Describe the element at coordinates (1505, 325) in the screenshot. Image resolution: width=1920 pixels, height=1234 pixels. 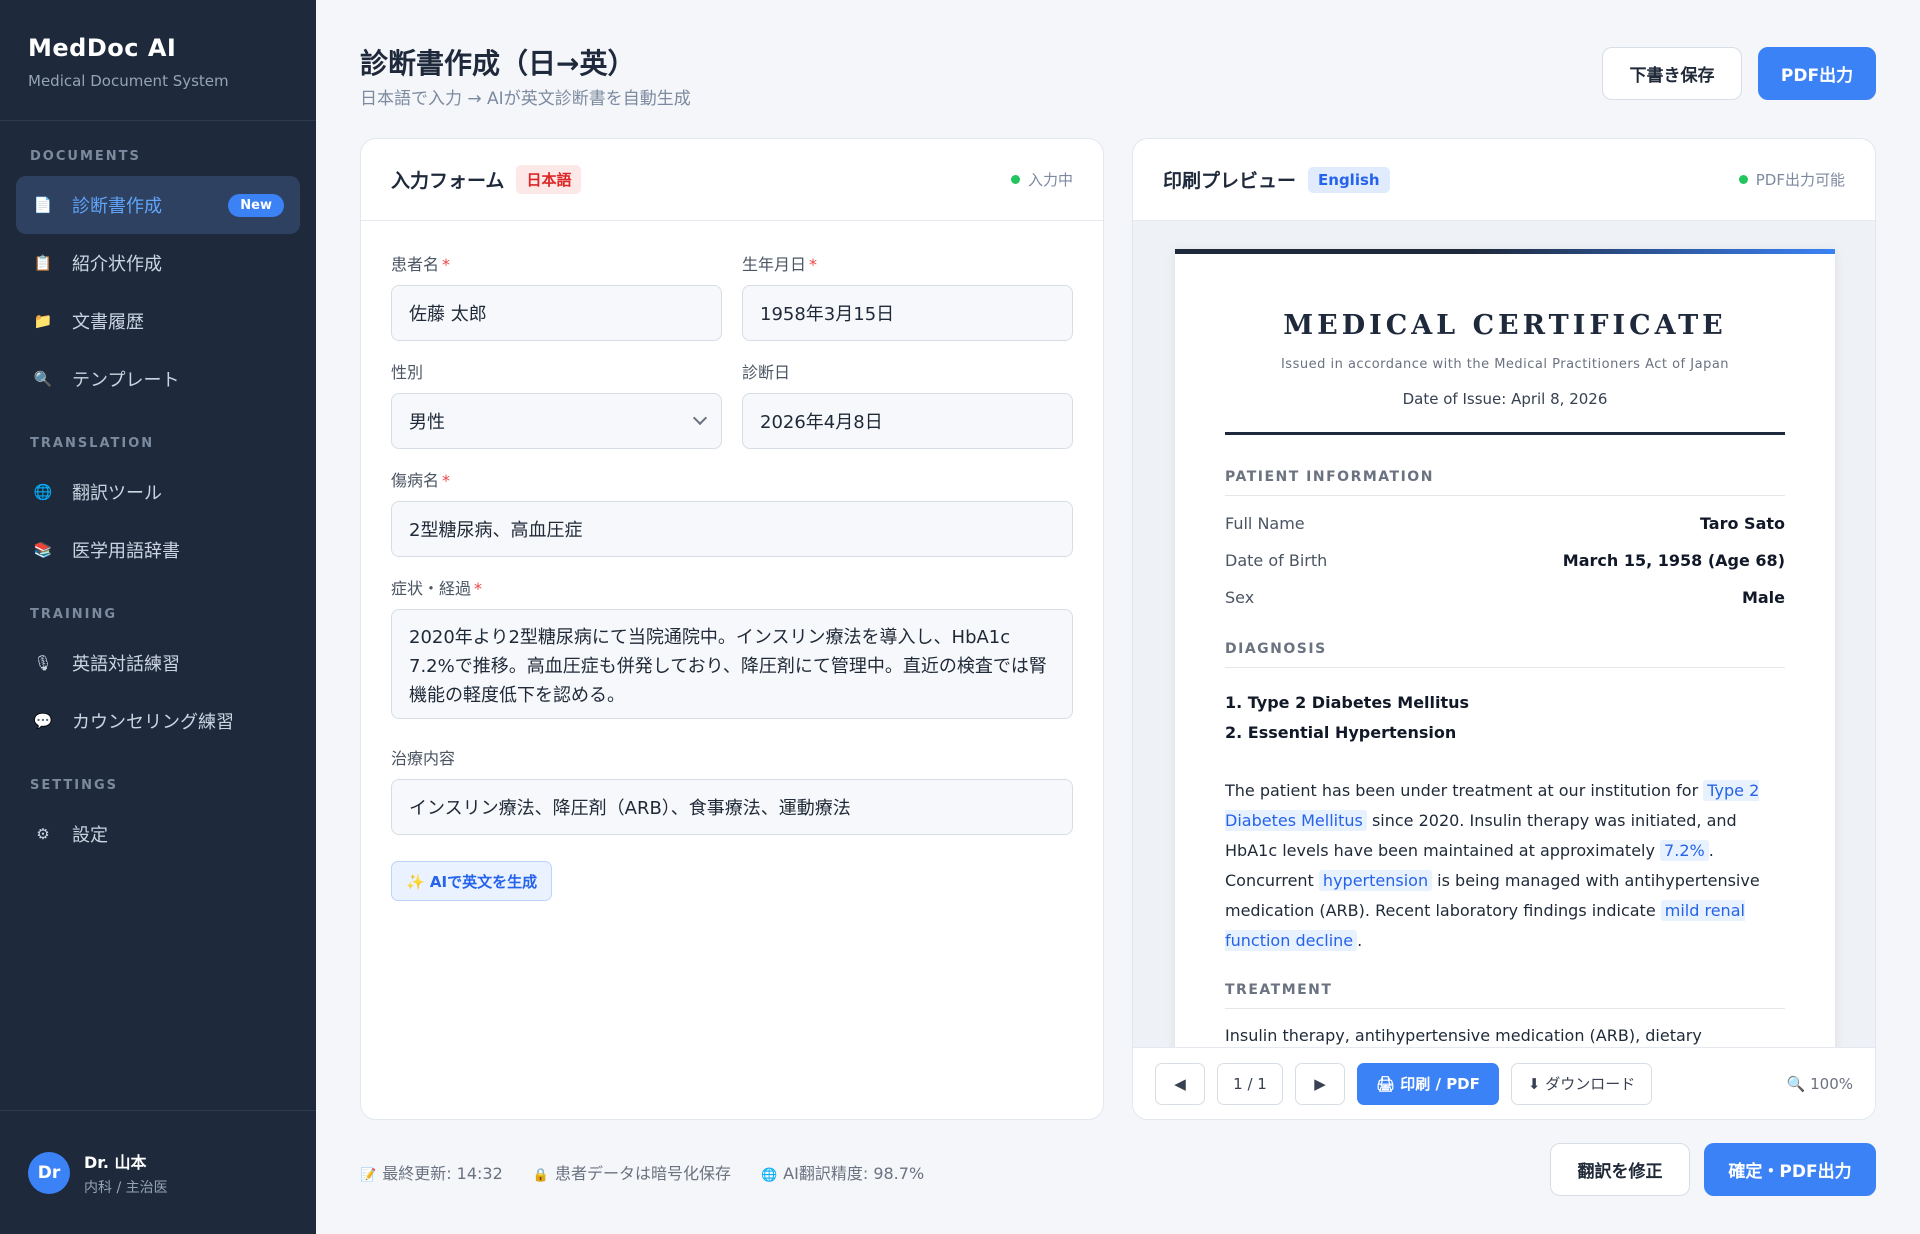
I see `certificate-title: MEDICAL CERTIFICATE` at that location.